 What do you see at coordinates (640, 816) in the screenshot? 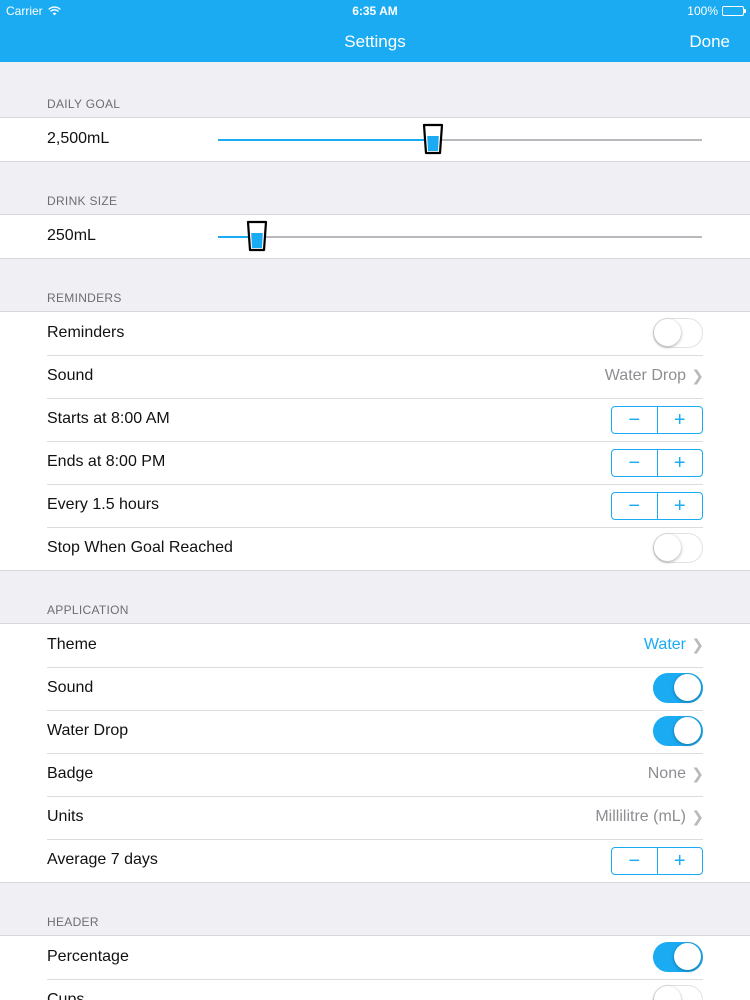
I see `units-value: Millilitre (mL)` at bounding box center [640, 816].